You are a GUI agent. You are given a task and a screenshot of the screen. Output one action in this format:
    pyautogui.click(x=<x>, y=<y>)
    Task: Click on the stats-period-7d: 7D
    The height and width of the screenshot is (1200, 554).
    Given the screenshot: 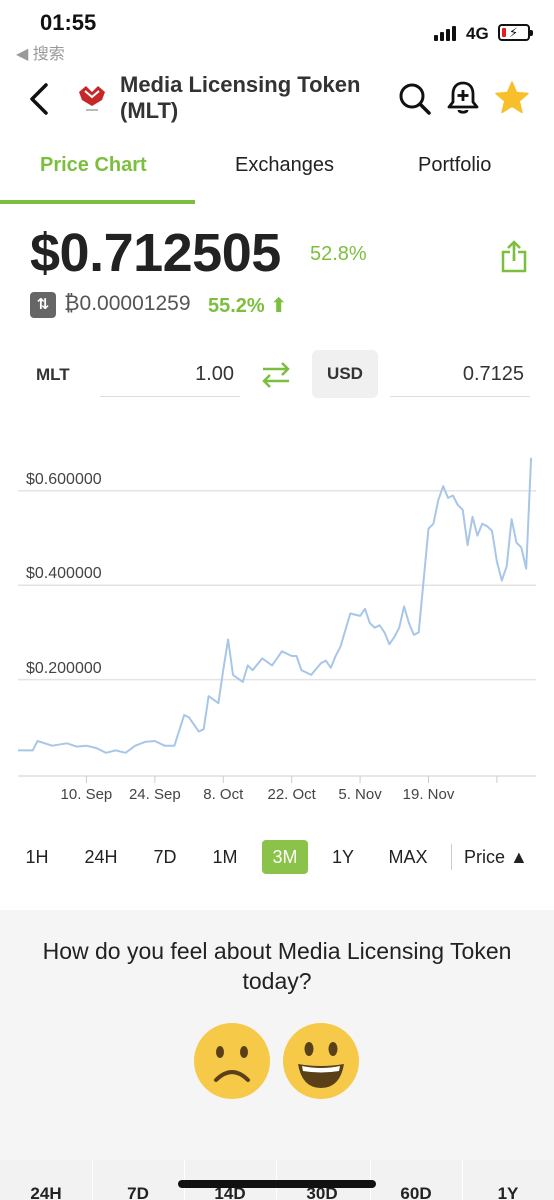 What is the action you would take?
    pyautogui.click(x=138, y=1192)
    